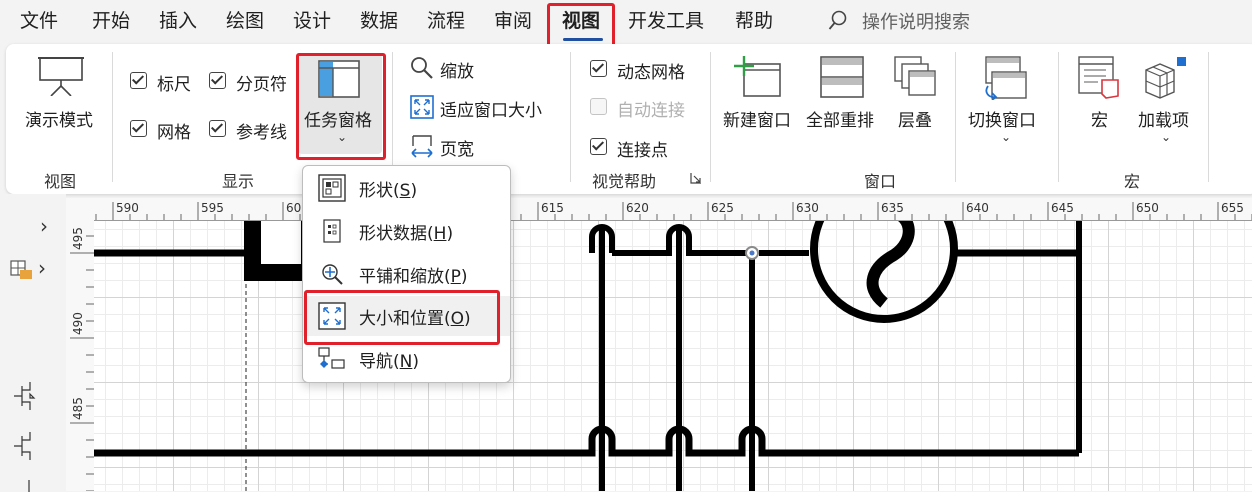 Image resolution: width=1252 pixels, height=492 pixels. What do you see at coordinates (138, 128) in the screenshot?
I see `grid-checkbox` at bounding box center [138, 128].